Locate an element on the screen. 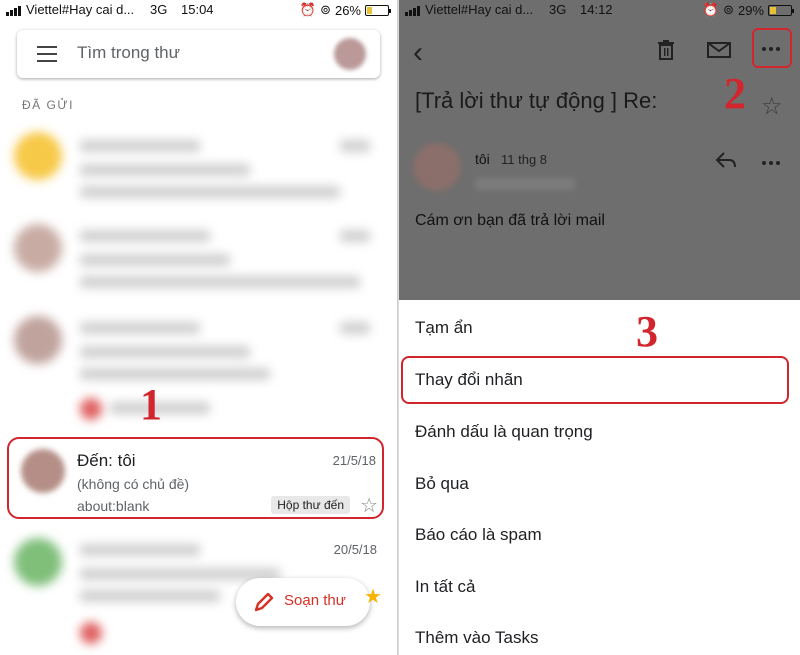 The height and width of the screenshot is (655, 800). email-subject-title: [Trả lời thư tự động ] Re: is located at coordinates (536, 100).